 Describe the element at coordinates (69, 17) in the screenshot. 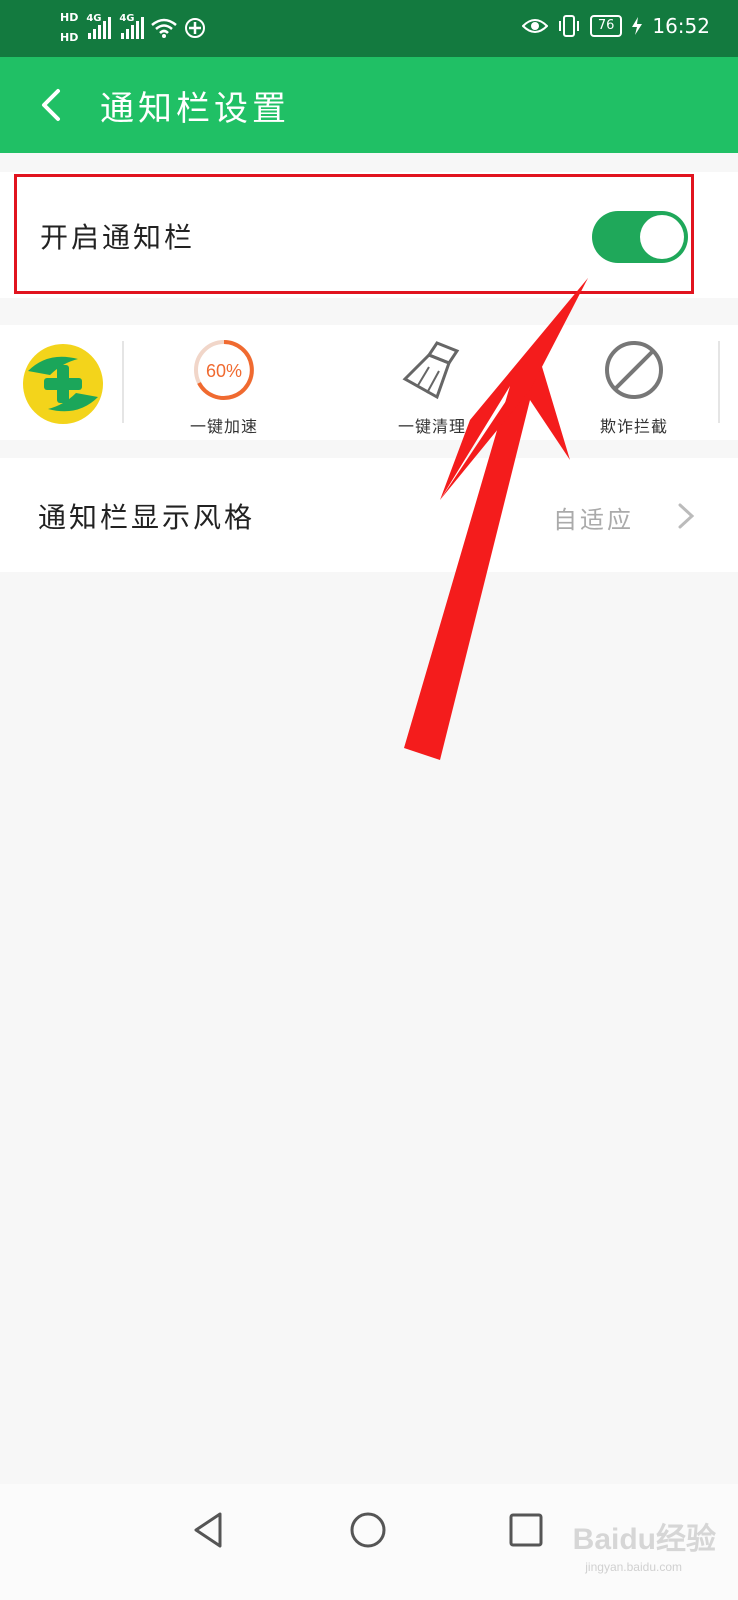

I see `hd-indicator-1: HD` at that location.